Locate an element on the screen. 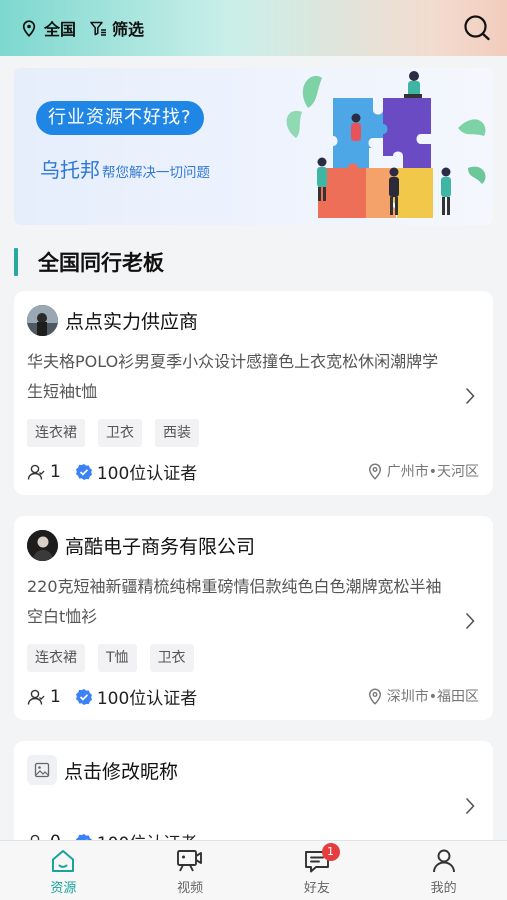  home-icon is located at coordinates (63, 861).